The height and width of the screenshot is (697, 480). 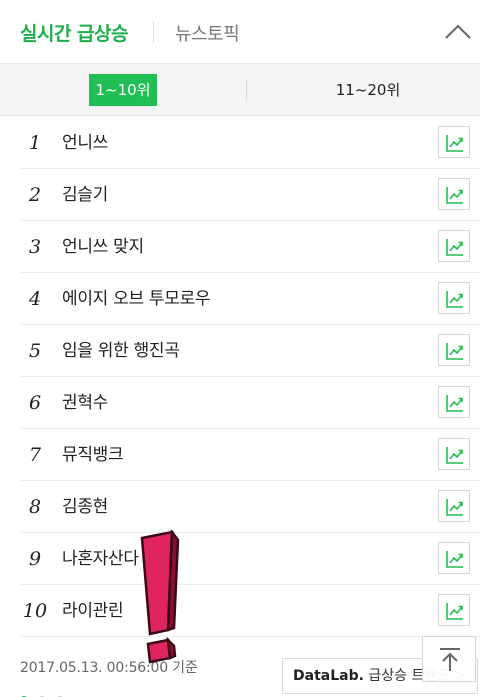 What do you see at coordinates (123, 90) in the screenshot?
I see `range-1-10-button: 1~10위` at bounding box center [123, 90].